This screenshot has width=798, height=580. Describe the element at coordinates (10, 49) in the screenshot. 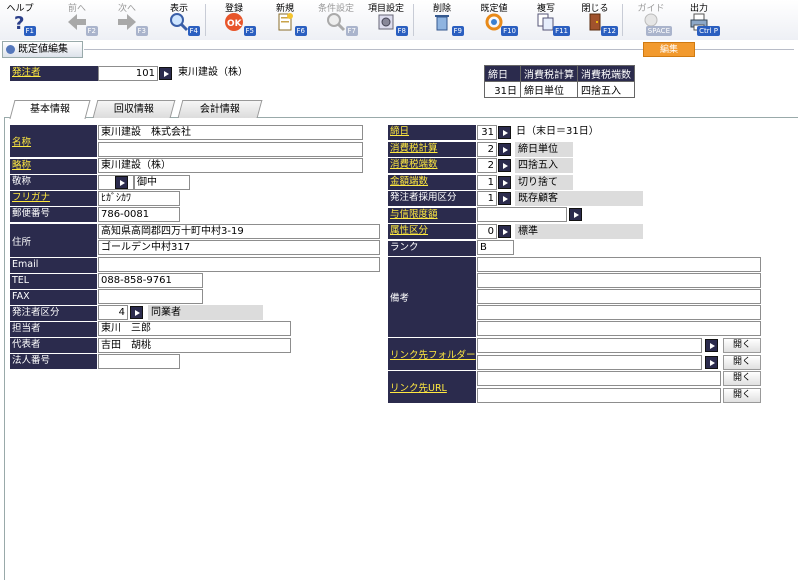

I see `globe-icon` at that location.